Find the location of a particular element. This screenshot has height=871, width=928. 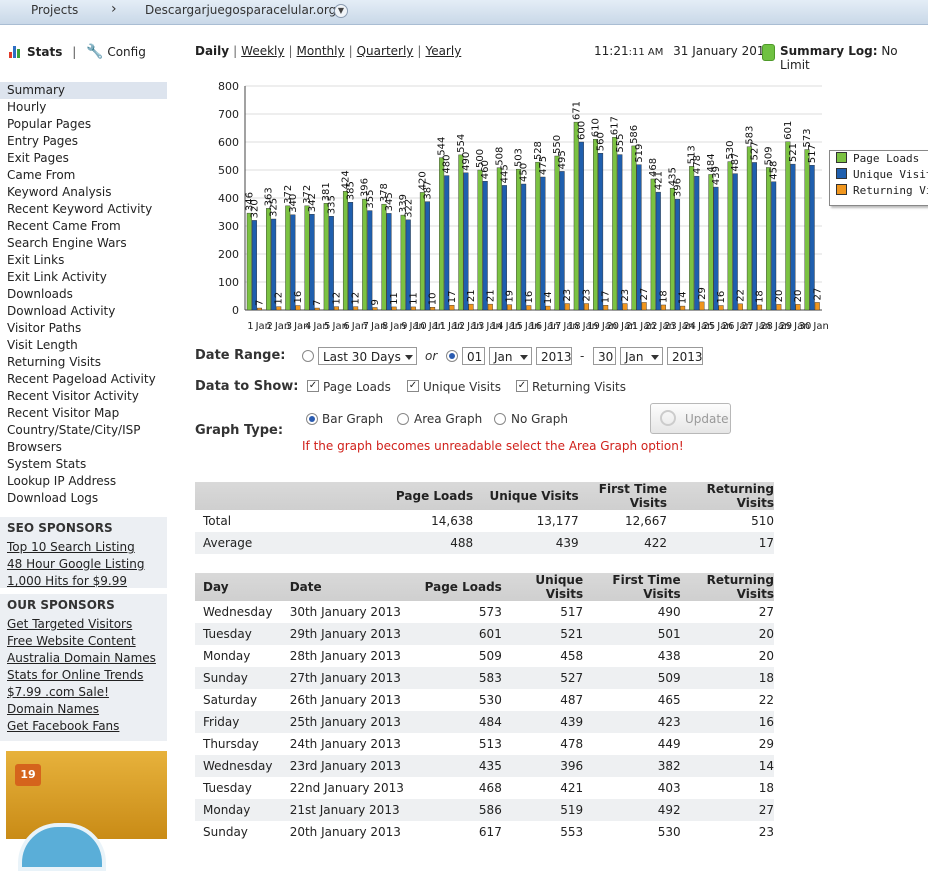

sidebar-item-download-logs: Download Logs is located at coordinates (83, 498).